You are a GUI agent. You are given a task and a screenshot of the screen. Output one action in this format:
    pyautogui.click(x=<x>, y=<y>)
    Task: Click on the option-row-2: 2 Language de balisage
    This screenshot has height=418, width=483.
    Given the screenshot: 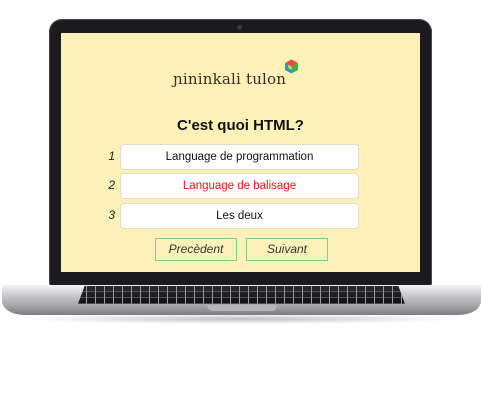 What is the action you would take?
    pyautogui.click(x=240, y=186)
    